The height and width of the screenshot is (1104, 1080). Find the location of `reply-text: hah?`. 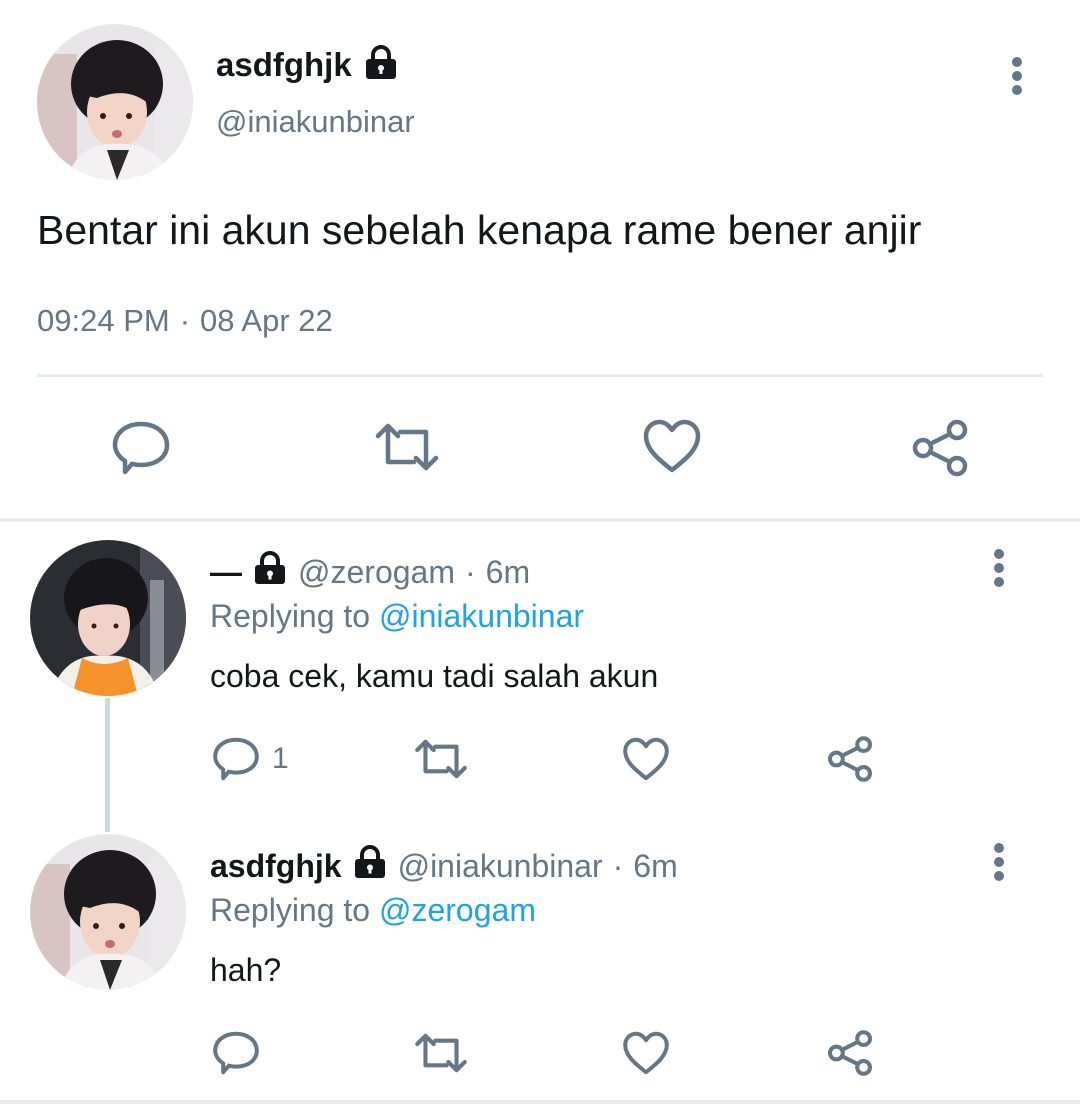

reply-text: hah? is located at coordinates (246, 970).